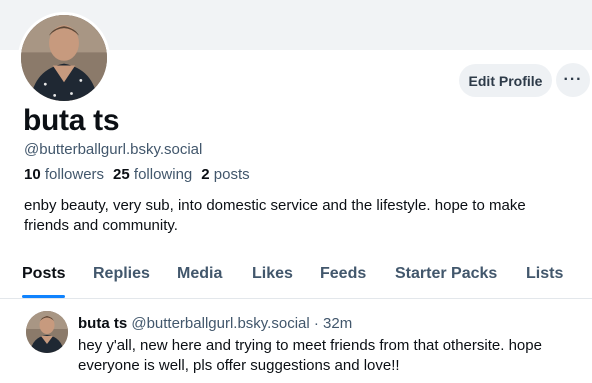  I want to click on tab-feeds: Feeds, so click(343, 274).